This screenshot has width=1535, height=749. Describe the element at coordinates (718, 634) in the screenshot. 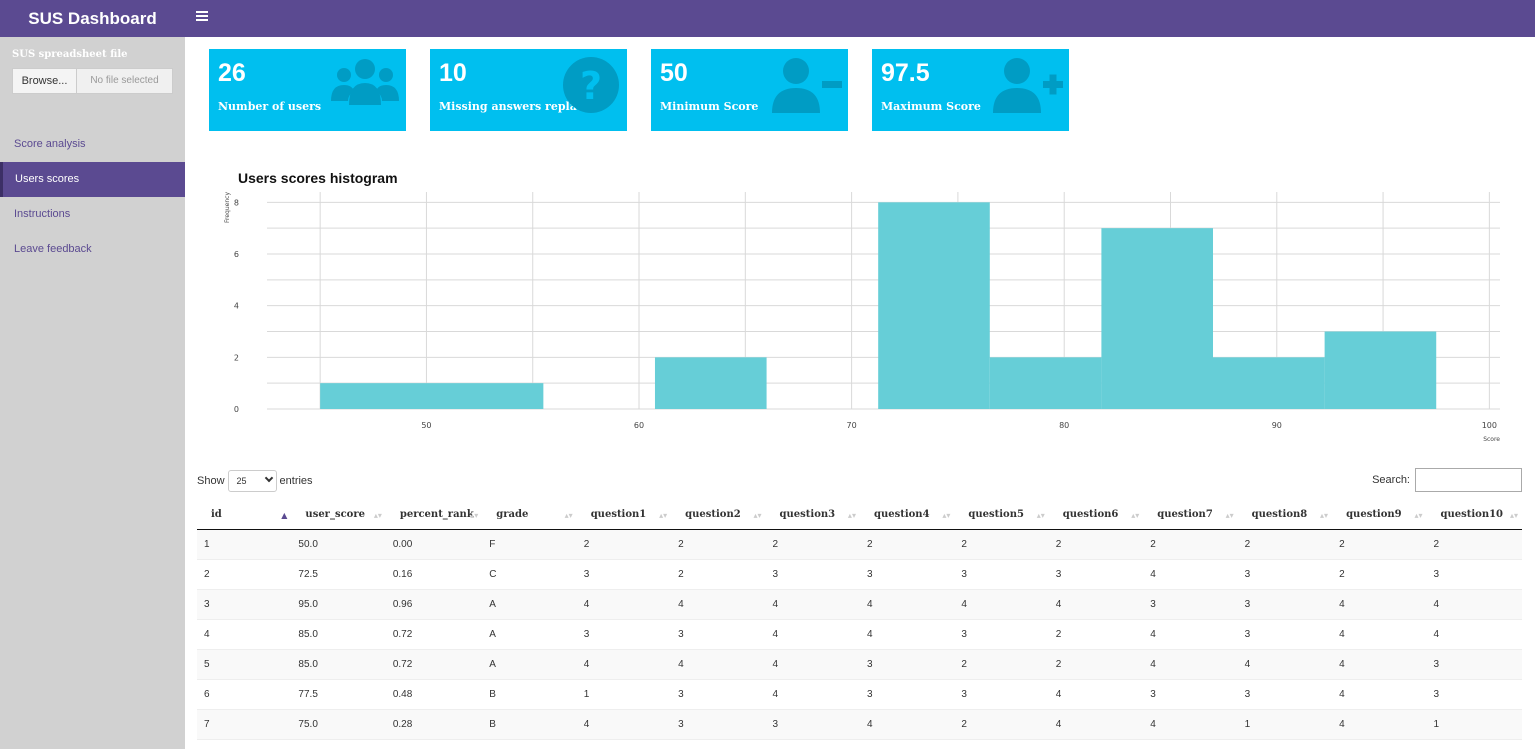

I see `table-cell-question2: 3` at that location.